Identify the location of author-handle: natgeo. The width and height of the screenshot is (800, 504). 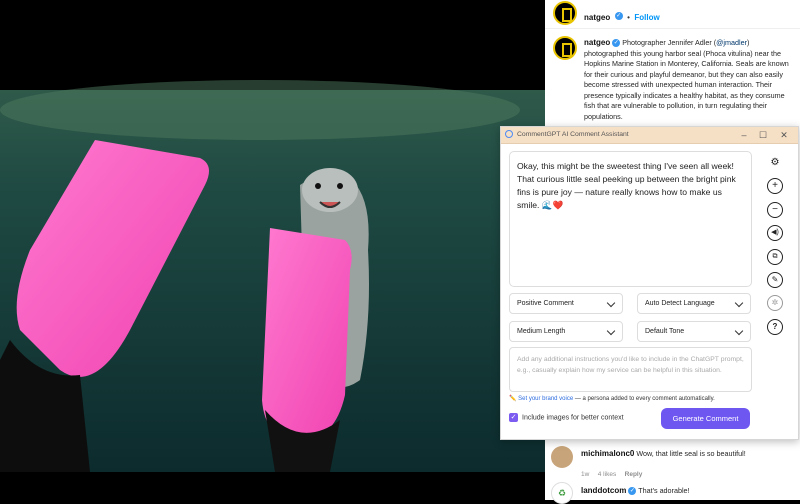
(597, 17).